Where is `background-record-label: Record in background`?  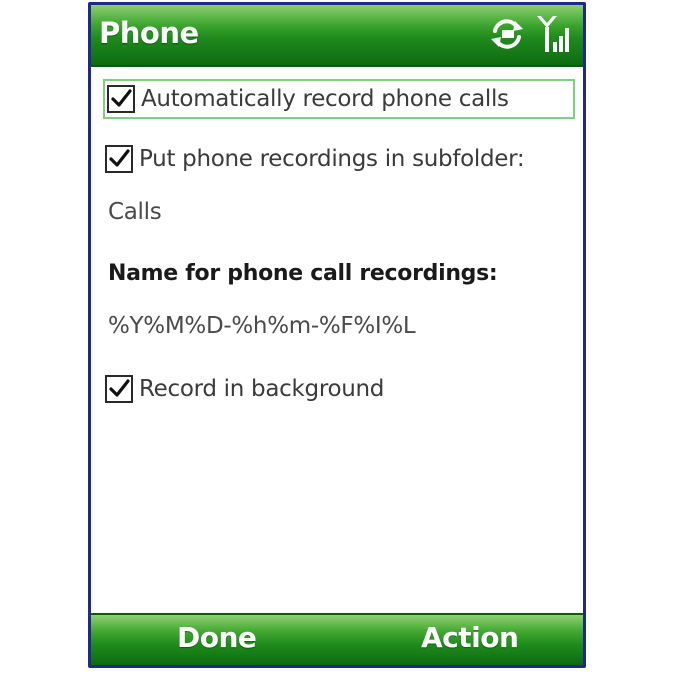 background-record-label: Record in background is located at coordinates (262, 389).